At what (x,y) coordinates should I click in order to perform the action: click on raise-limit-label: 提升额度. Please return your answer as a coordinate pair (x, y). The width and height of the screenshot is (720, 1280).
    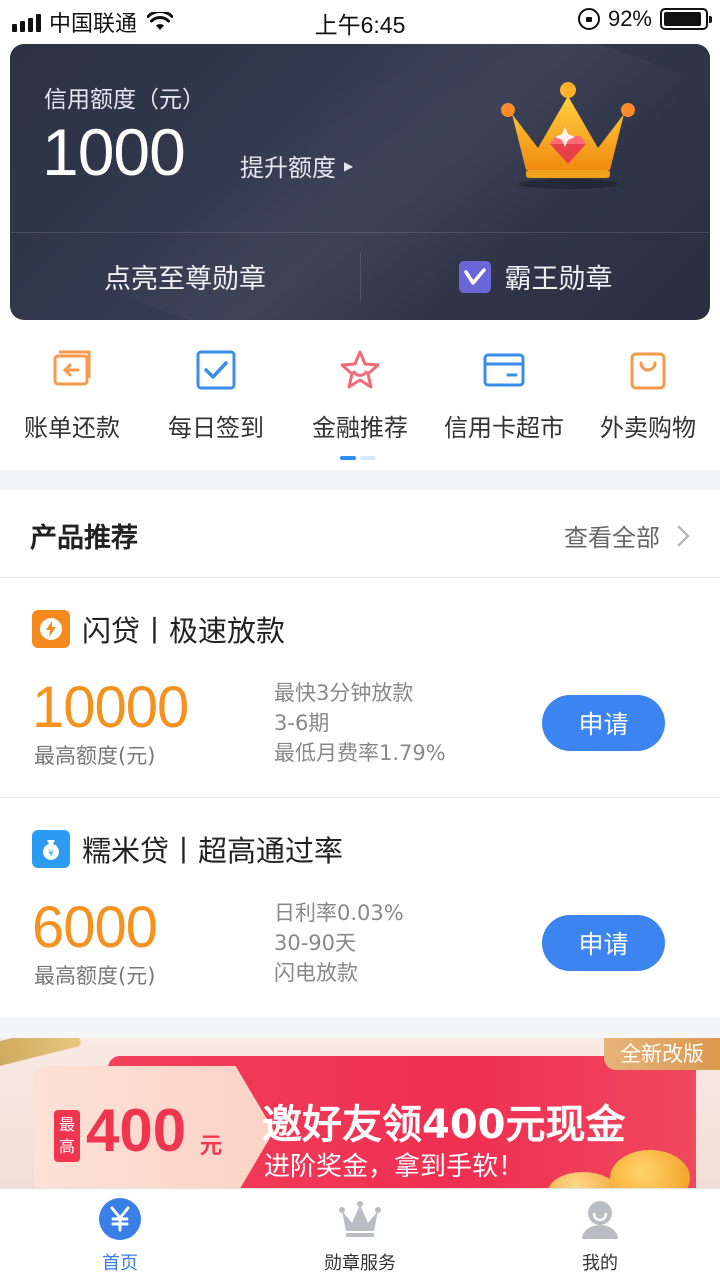
    Looking at the image, I should click on (288, 168).